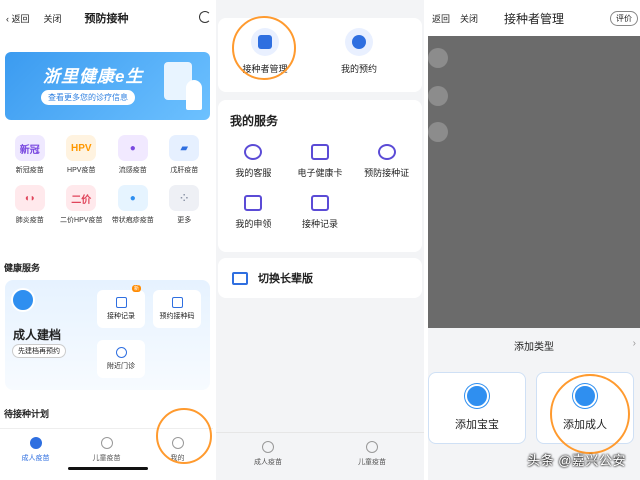 The image size is (640, 480). I want to click on vaccine-label: 戊肝疫苗, so click(184, 170).